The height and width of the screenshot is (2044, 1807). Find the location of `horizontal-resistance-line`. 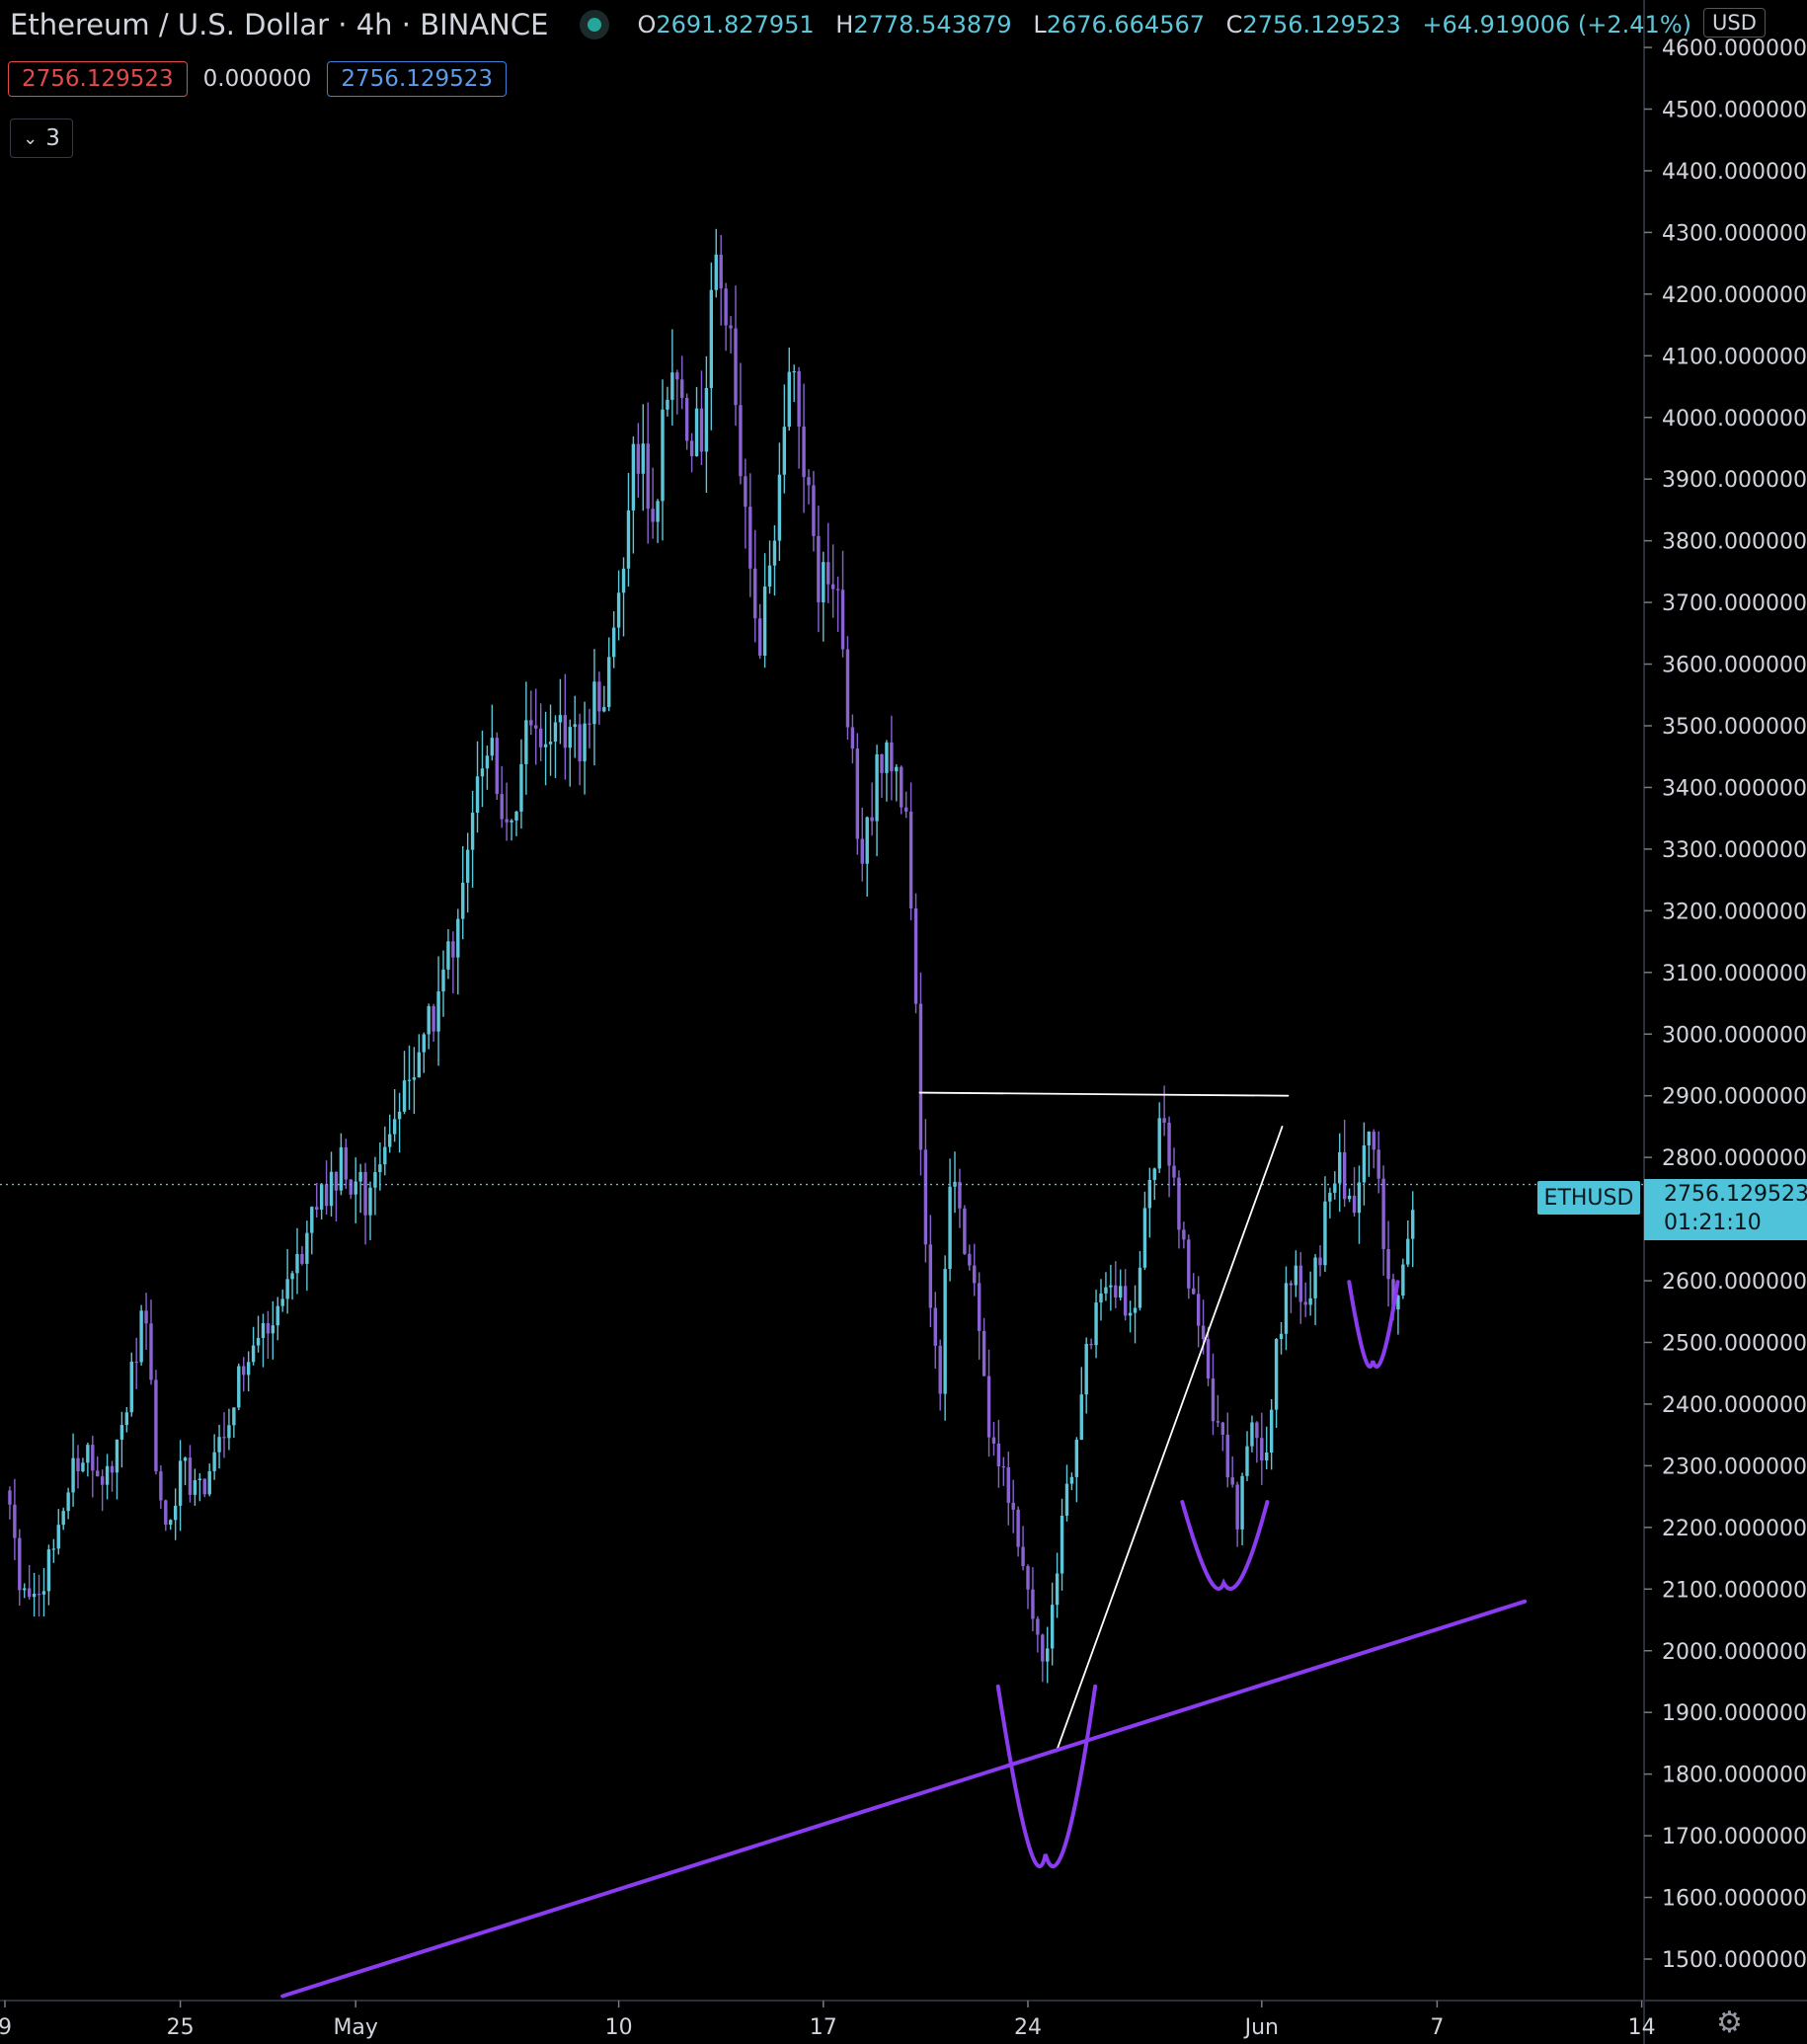

horizontal-resistance-line is located at coordinates (1104, 1094).